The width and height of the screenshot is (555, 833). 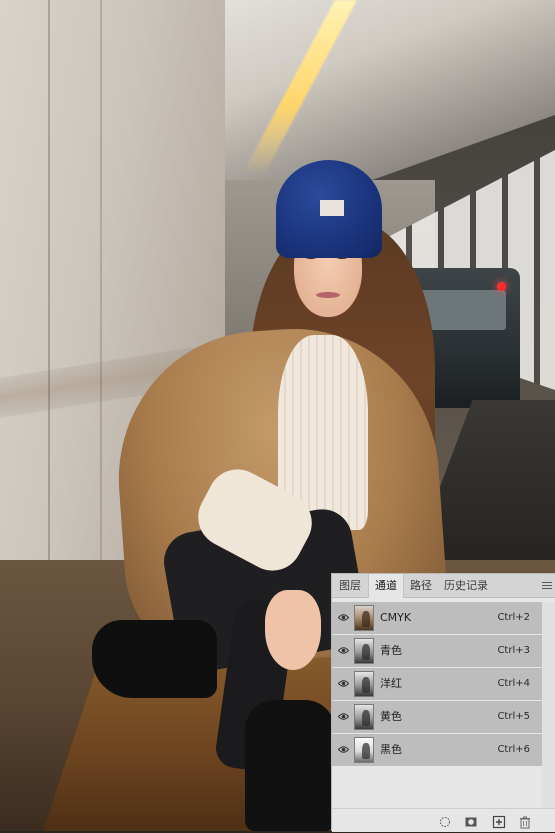 I want to click on panel-footer, so click(x=443, y=820).